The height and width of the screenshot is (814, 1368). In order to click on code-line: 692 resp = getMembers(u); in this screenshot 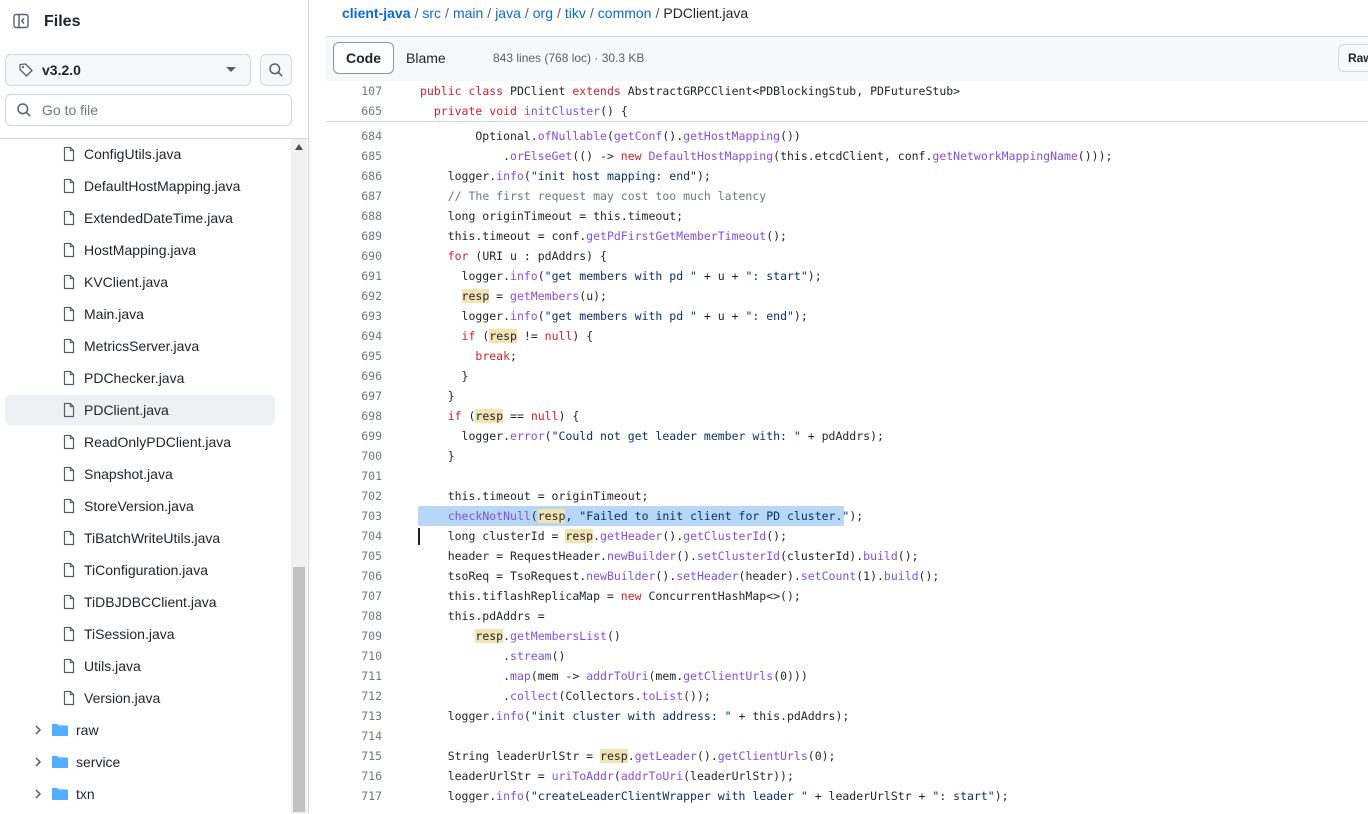, I will do `click(847, 296)`.